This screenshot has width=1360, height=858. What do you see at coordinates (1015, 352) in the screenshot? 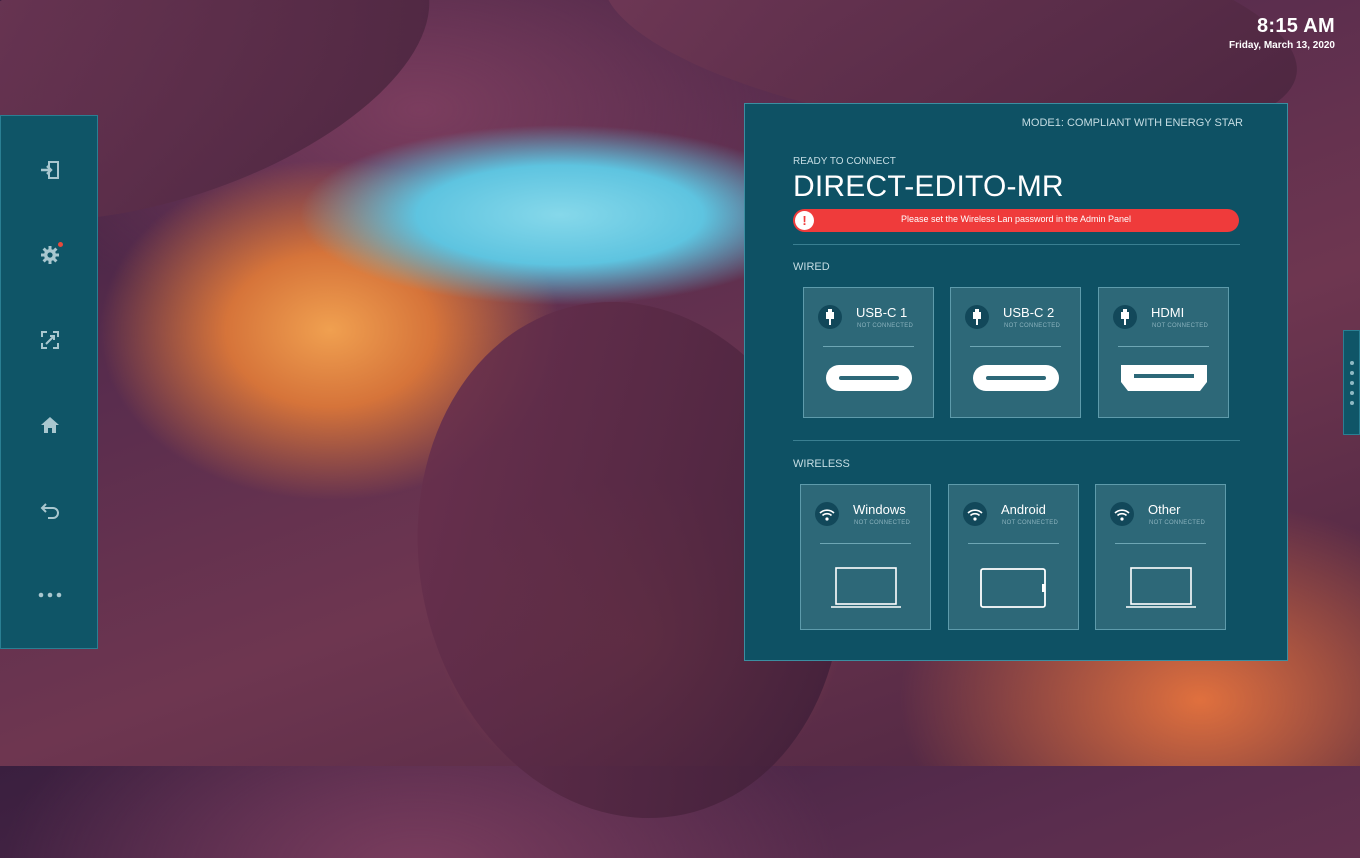
I see `wired-card-usb-c-2: USB-C 2 NOT CONNECTED` at bounding box center [1015, 352].